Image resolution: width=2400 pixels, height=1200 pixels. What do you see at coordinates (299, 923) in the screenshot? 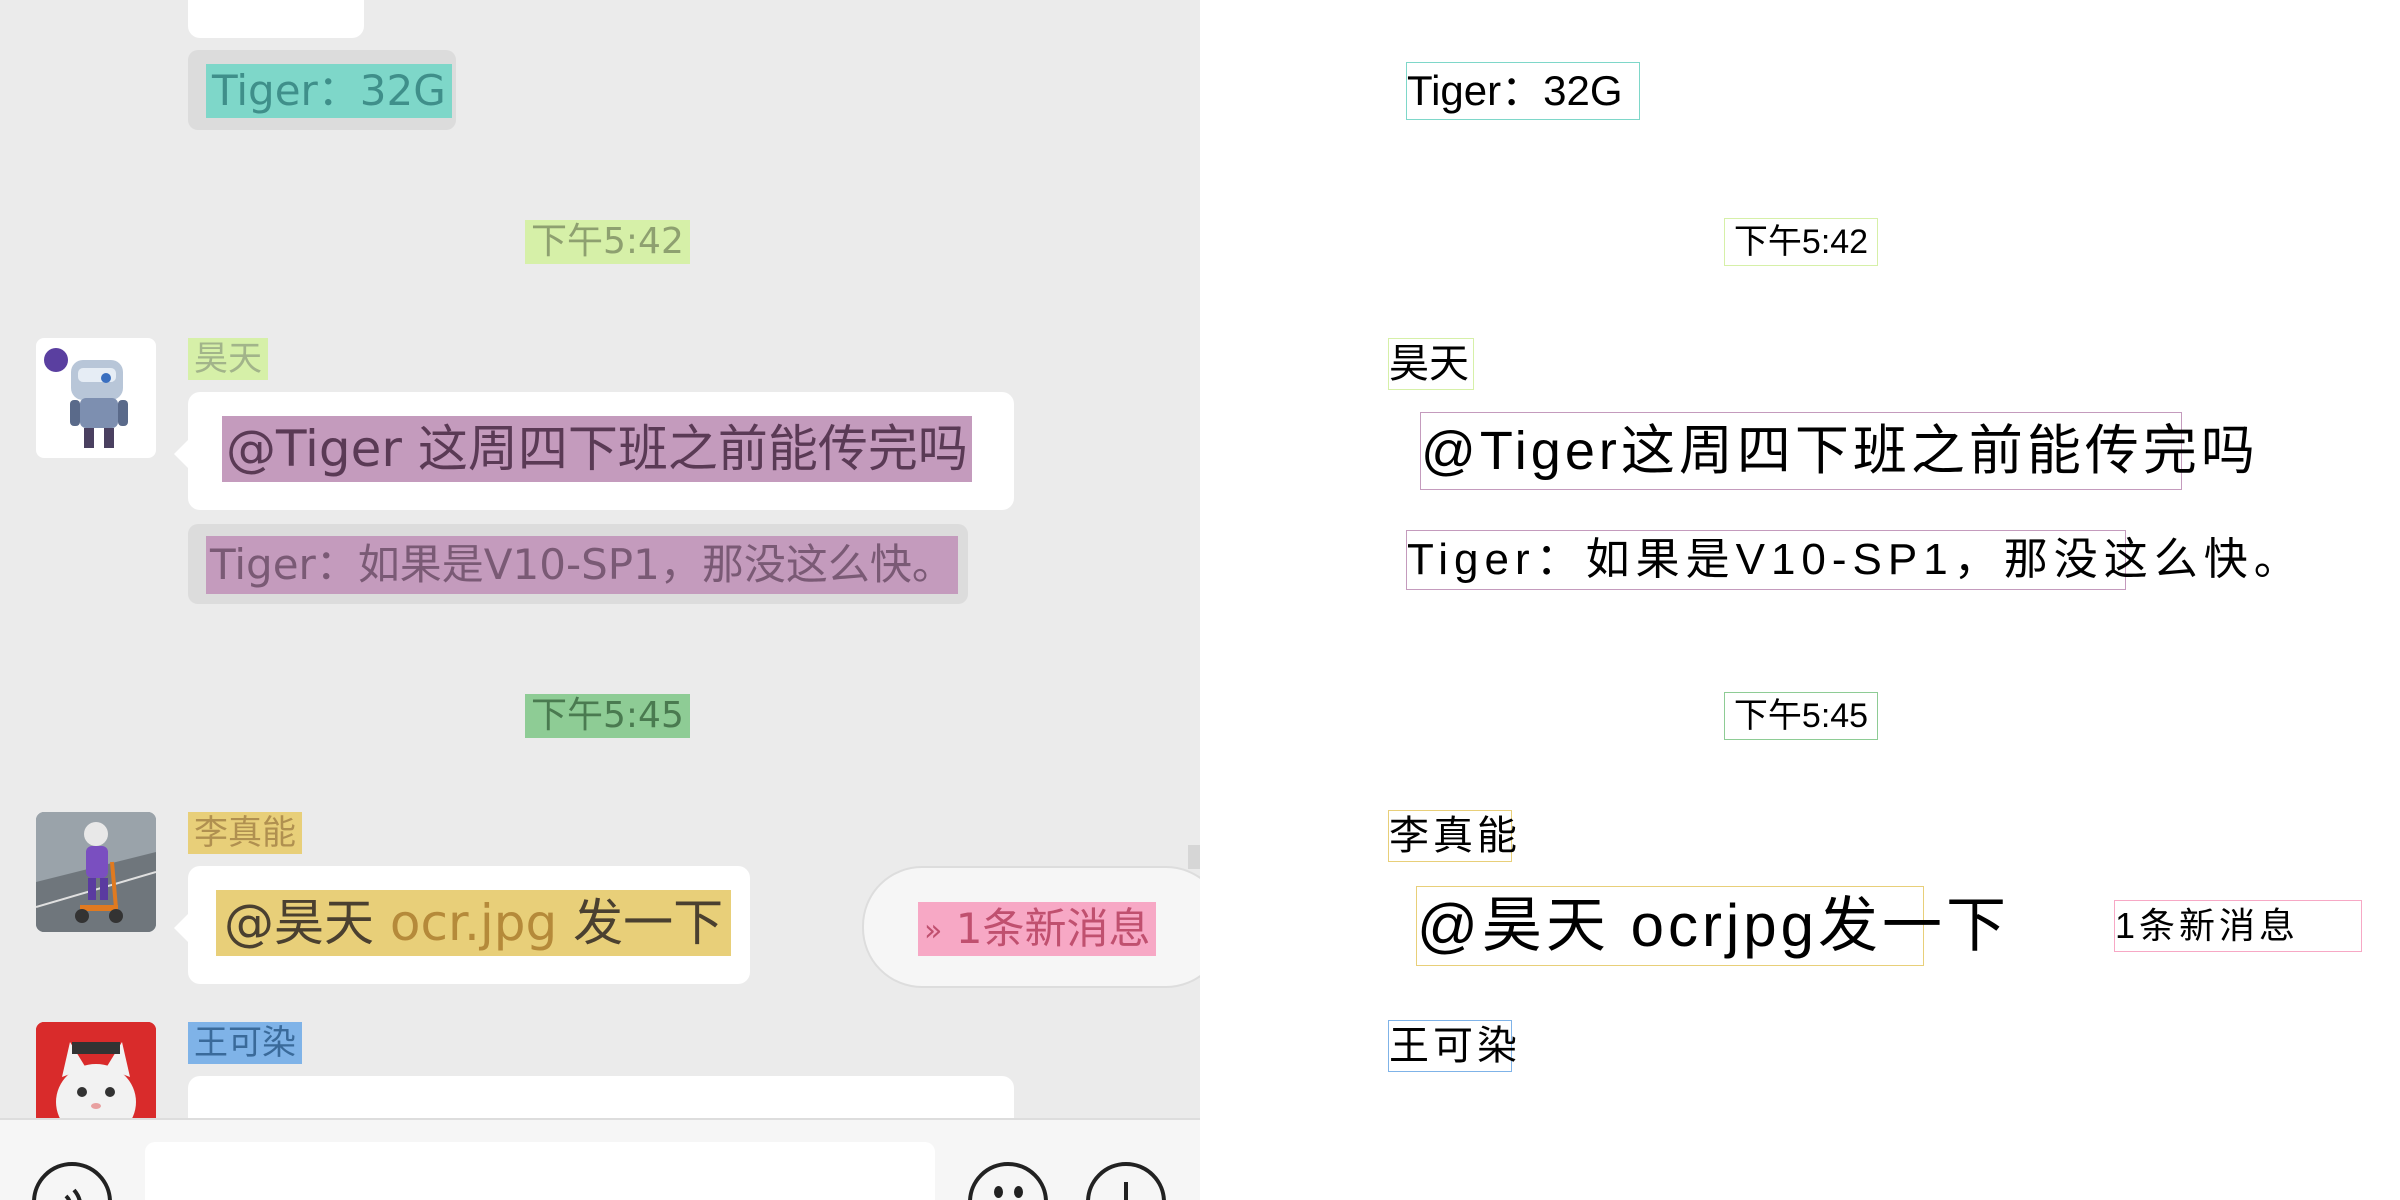
I see `mention-text: @昊天` at bounding box center [299, 923].